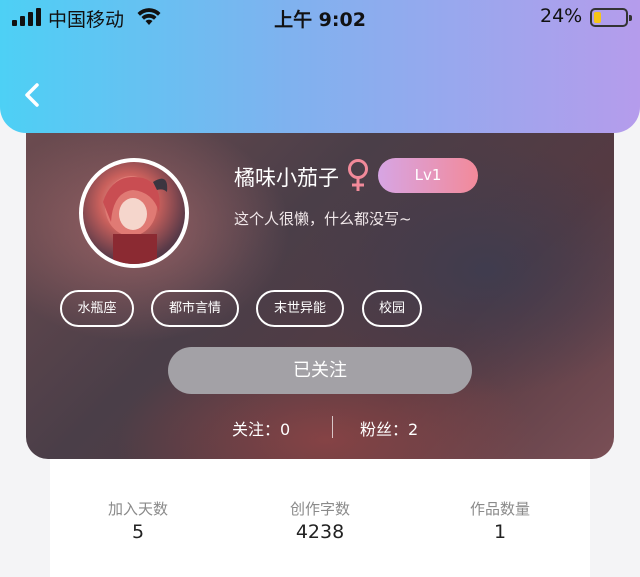 Image resolution: width=640 pixels, height=577 pixels. Describe the element at coordinates (33, 95) in the screenshot. I see `back-button` at that location.